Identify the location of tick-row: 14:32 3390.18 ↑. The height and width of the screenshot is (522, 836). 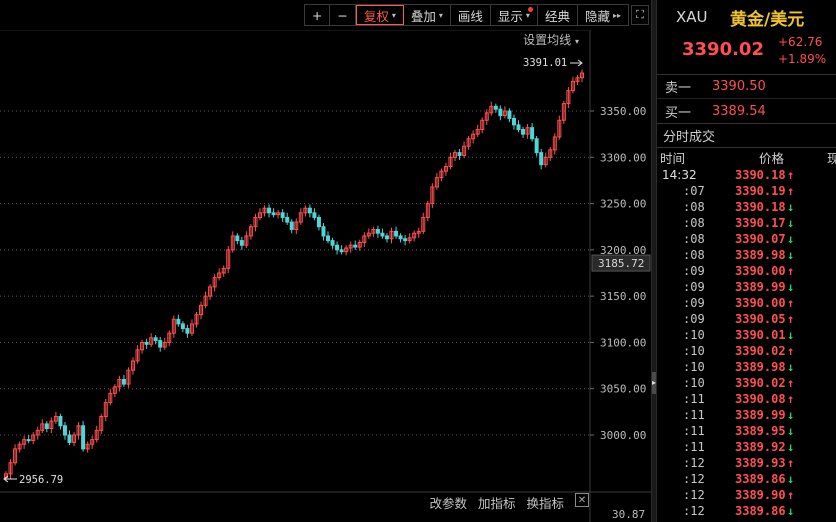
(746, 176).